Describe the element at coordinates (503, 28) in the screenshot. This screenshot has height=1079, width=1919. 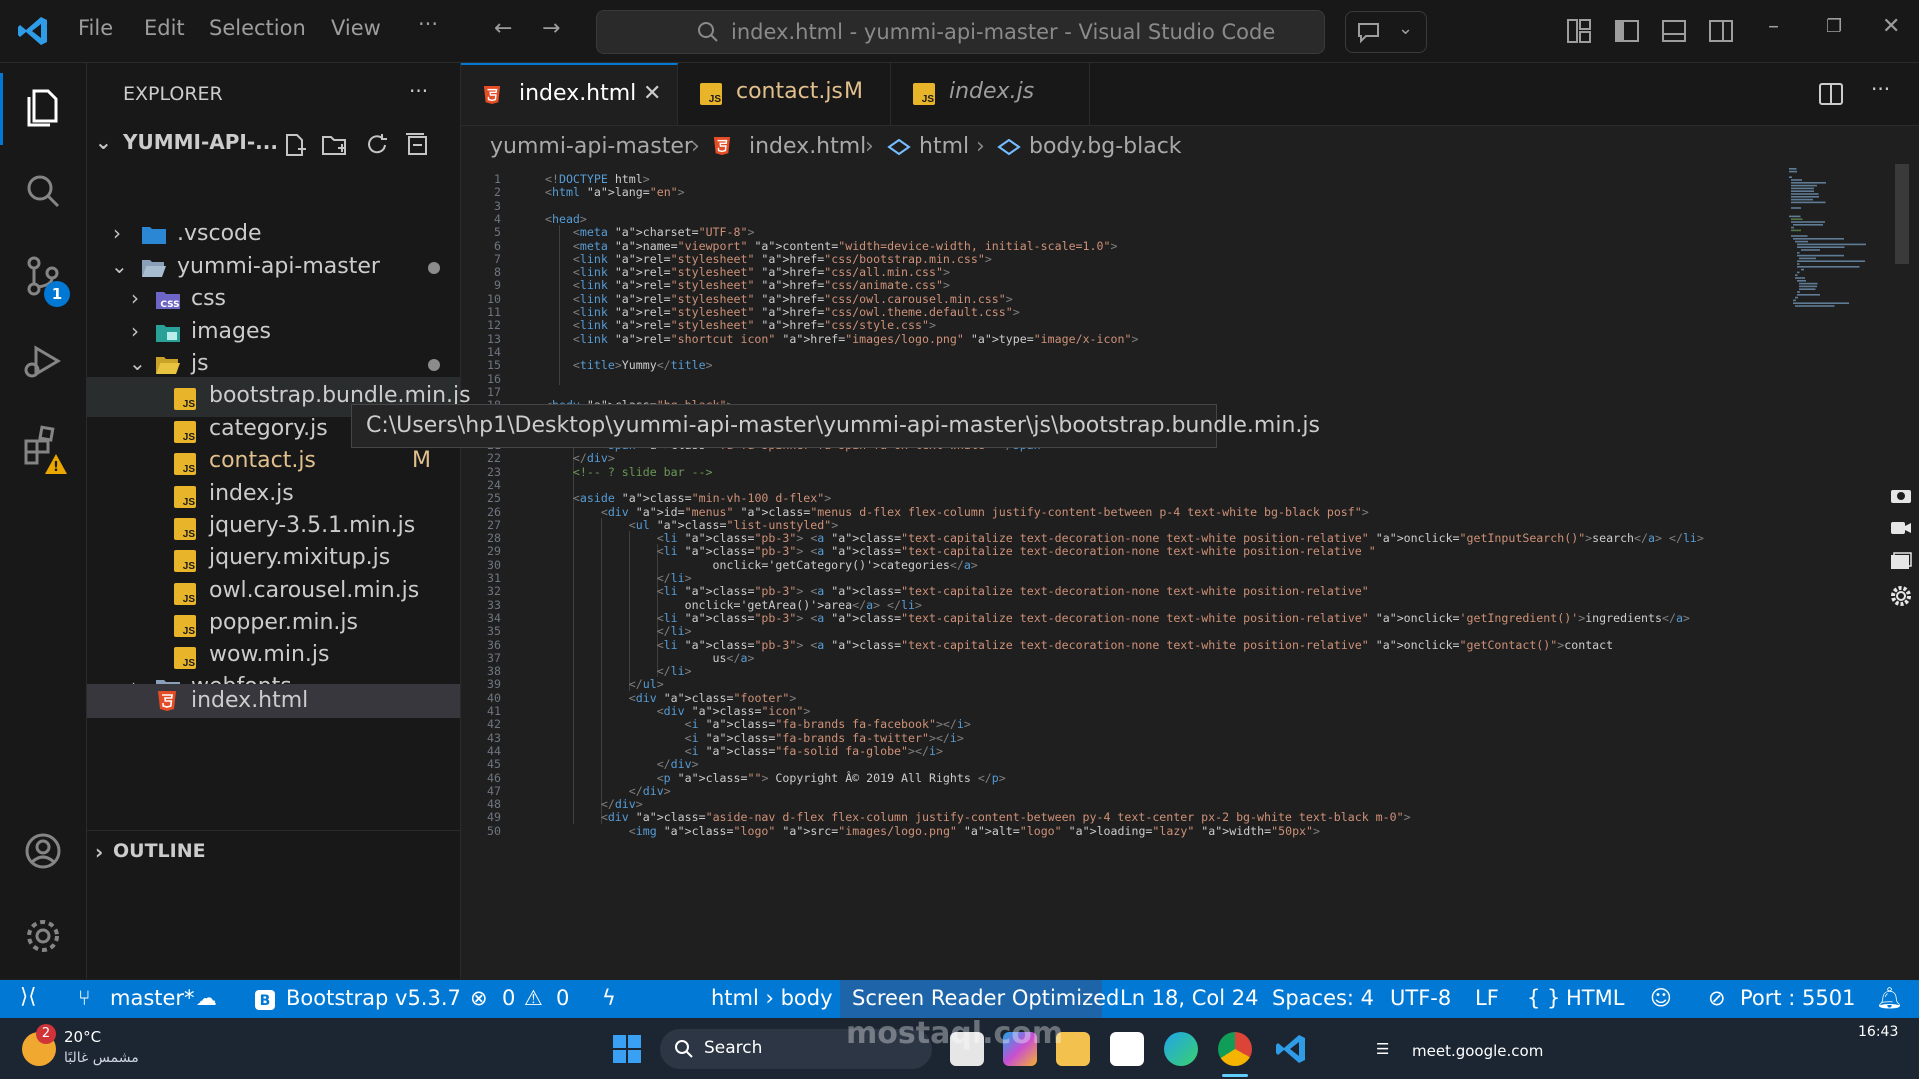
I see `back-arrow-icon: ←` at that location.